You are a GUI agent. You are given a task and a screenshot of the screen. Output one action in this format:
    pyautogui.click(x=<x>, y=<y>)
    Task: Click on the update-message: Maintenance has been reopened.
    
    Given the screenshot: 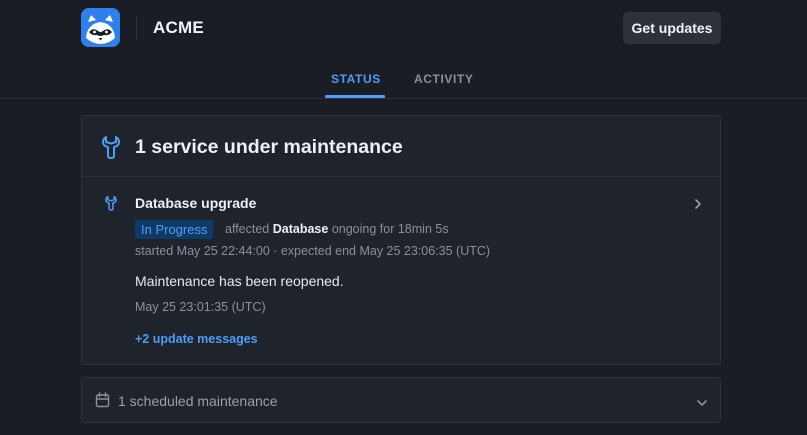 What is the action you would take?
    pyautogui.click(x=239, y=281)
    